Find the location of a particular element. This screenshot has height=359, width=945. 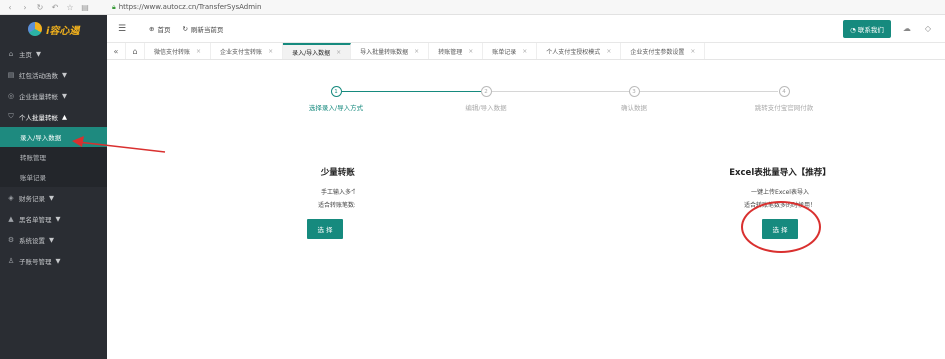

chevron-up-icon: ▲ is located at coordinates (64, 116).